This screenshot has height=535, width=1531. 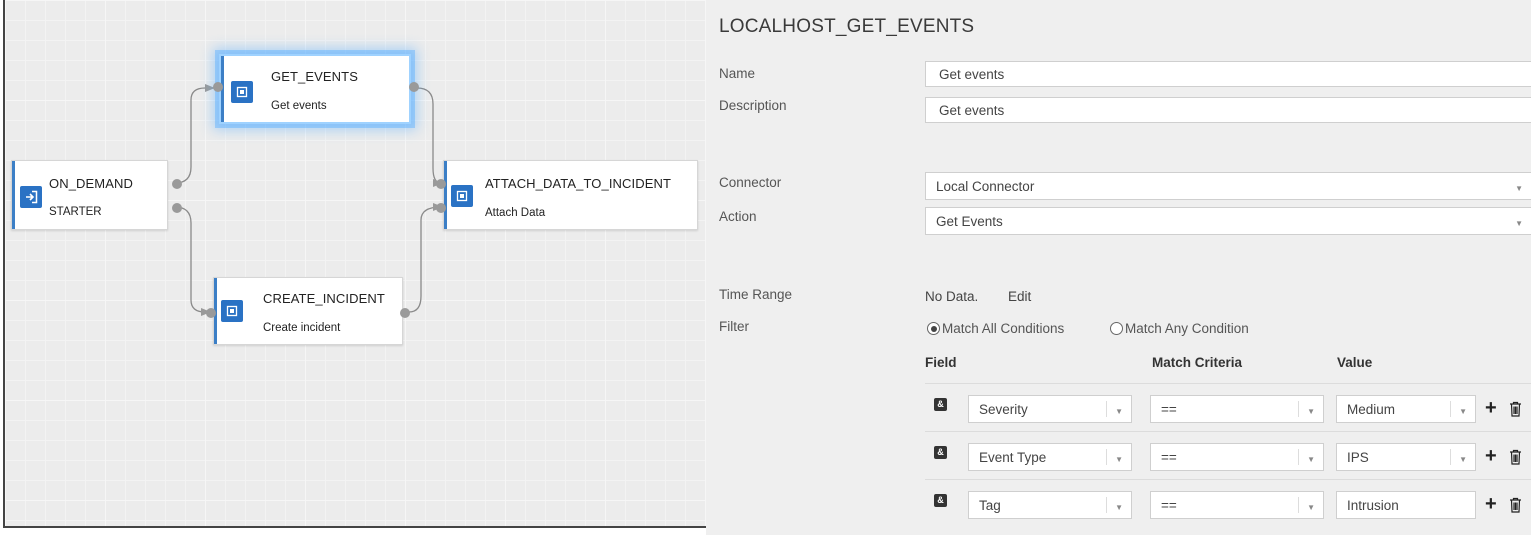 What do you see at coordinates (1228, 221) in the screenshot?
I see `action-select: Get Events ▼` at bounding box center [1228, 221].